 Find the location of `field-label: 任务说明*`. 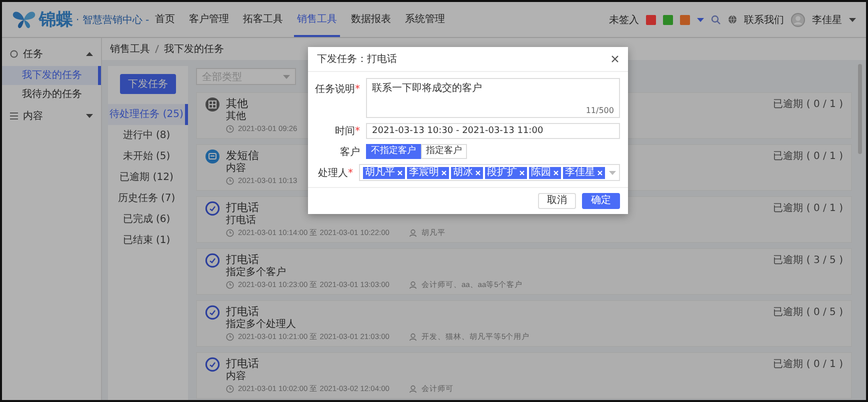

field-label: 任务说明* is located at coordinates (337, 89).